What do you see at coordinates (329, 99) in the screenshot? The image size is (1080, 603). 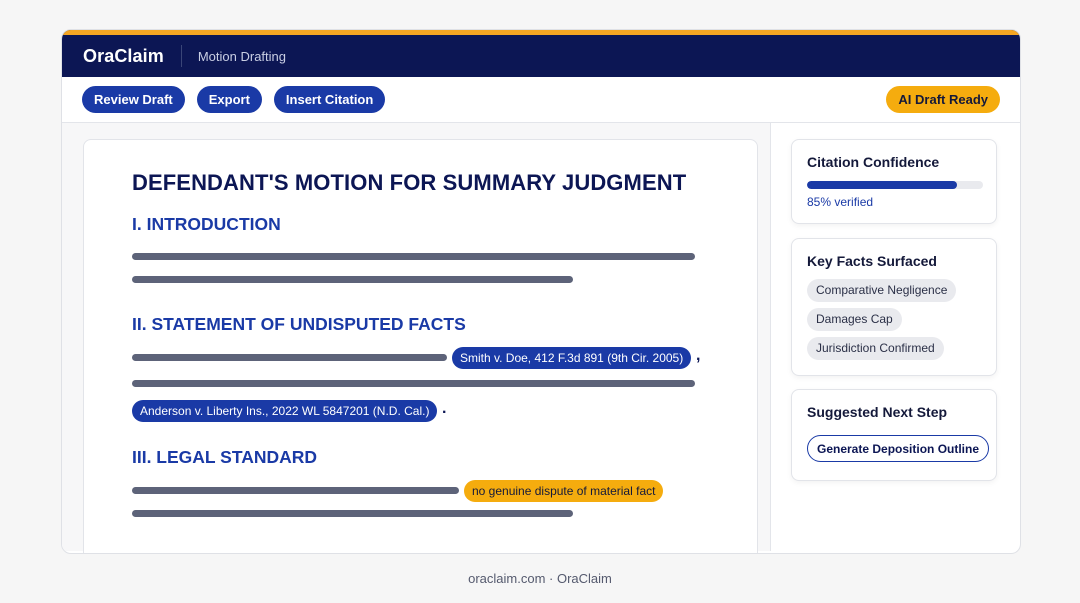 I see `insert-citation-button: Insert Citation` at bounding box center [329, 99].